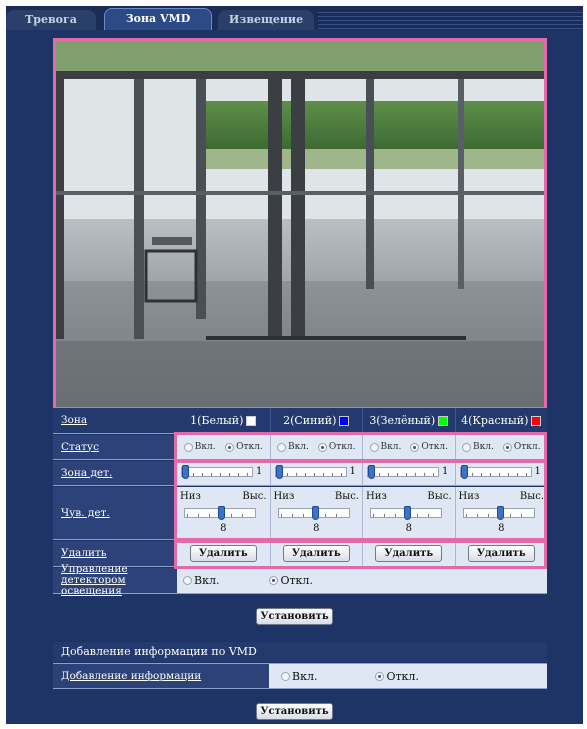 This screenshot has height=729, width=587. I want to click on zone-1-detect-value: 1, so click(259, 471).